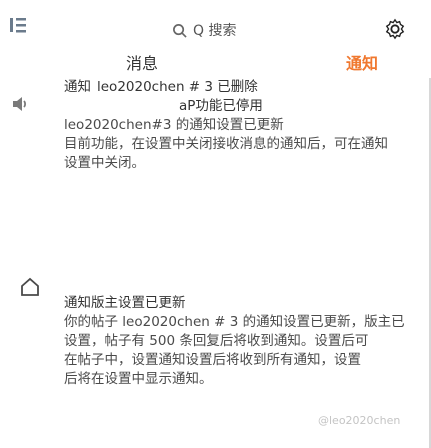  Describe the element at coordinates (244, 60) in the screenshot. I see `tab-bar: 消息 通知` at that location.